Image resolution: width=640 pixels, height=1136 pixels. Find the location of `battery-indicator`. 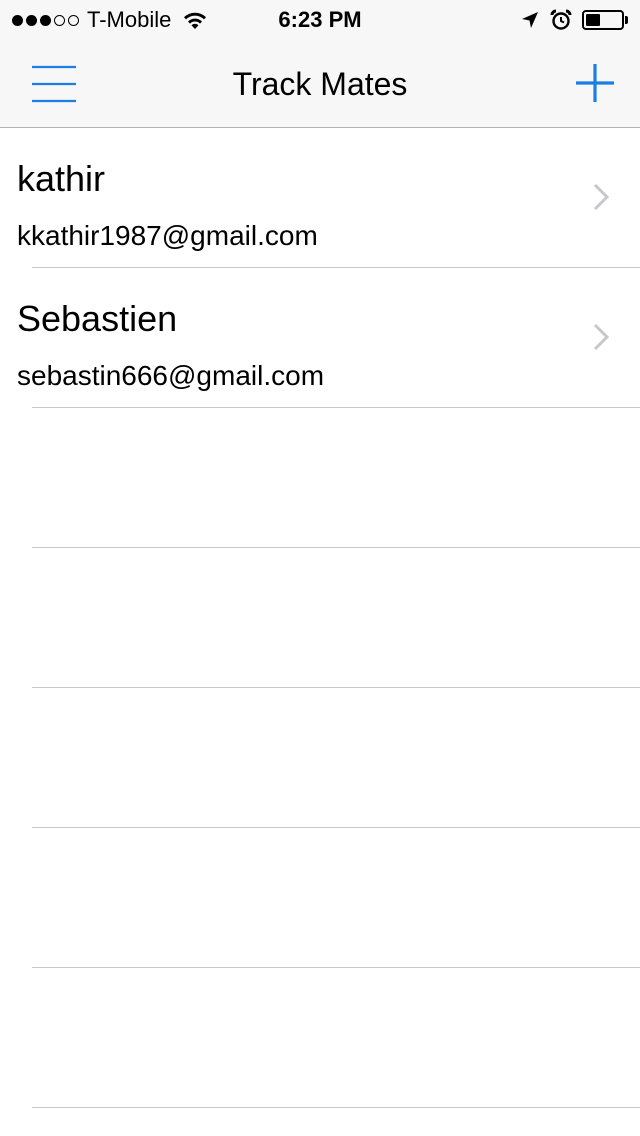

battery-indicator is located at coordinates (605, 20).